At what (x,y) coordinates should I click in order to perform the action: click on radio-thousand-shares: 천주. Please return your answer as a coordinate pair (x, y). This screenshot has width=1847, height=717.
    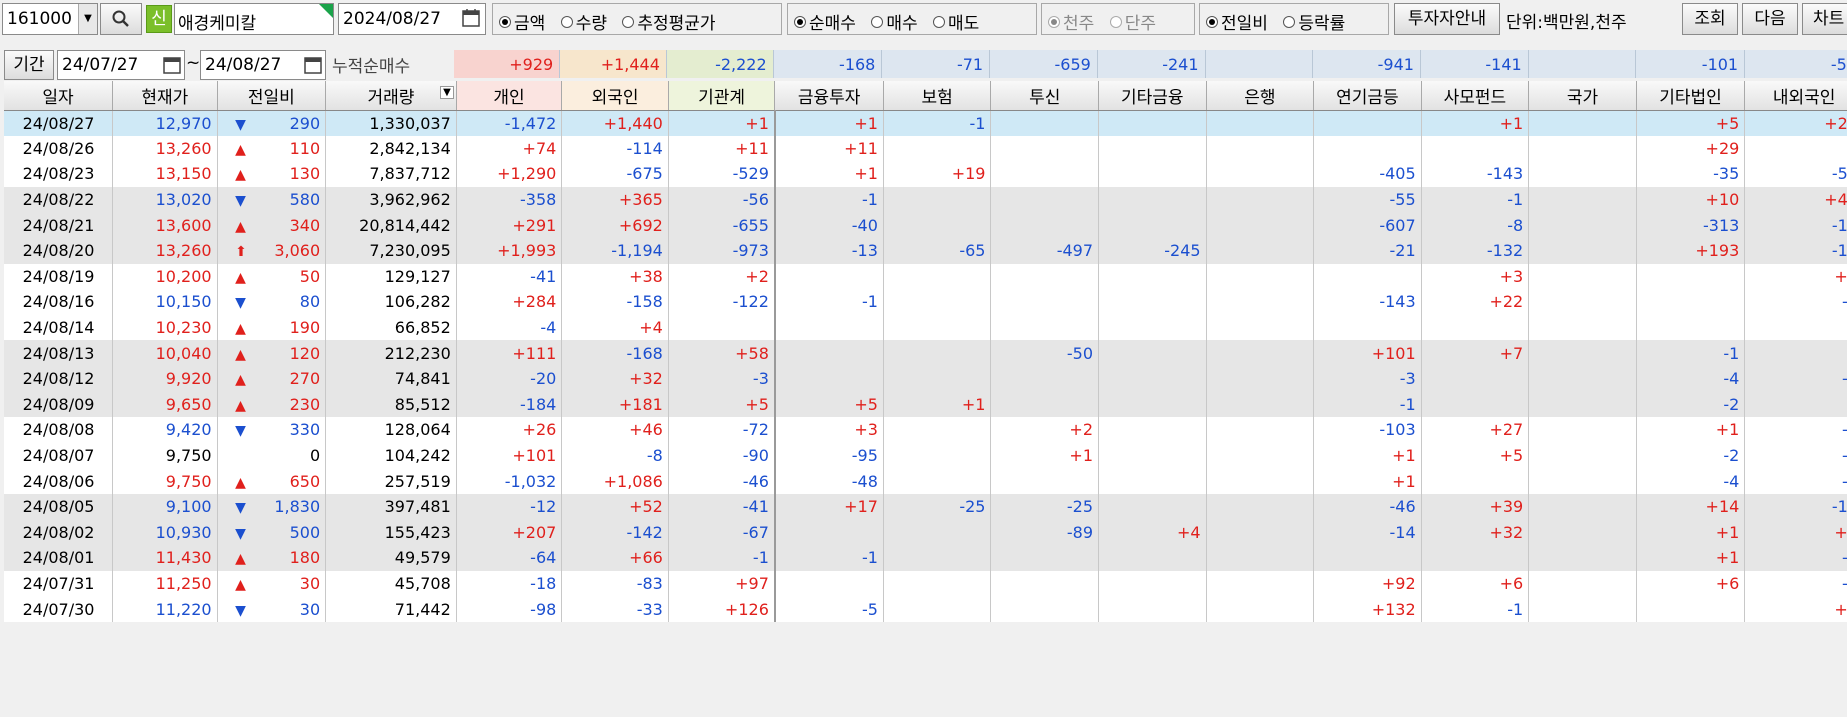
    Looking at the image, I should click on (1071, 21).